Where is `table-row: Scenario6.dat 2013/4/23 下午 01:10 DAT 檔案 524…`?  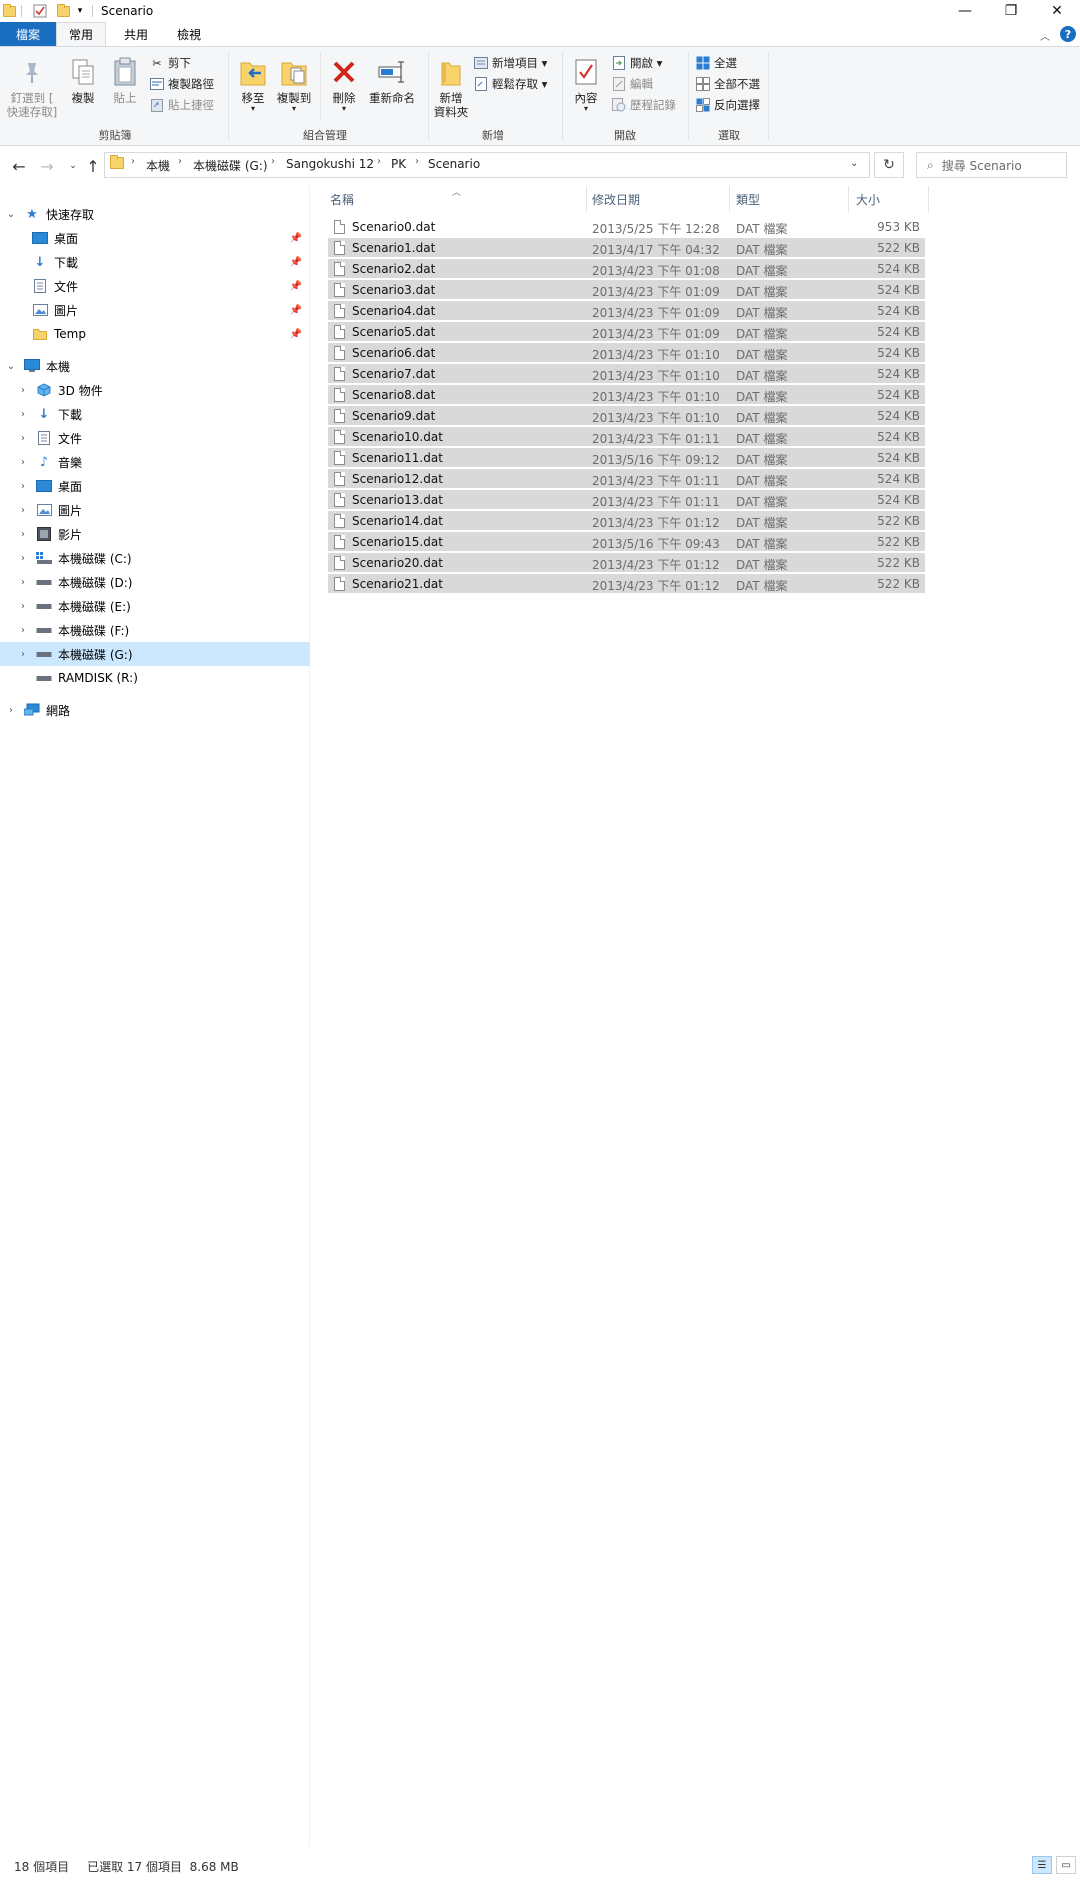
table-row: Scenario6.dat 2013/4/23 下午 01:10 DAT 檔案 524… is located at coordinates (626, 353).